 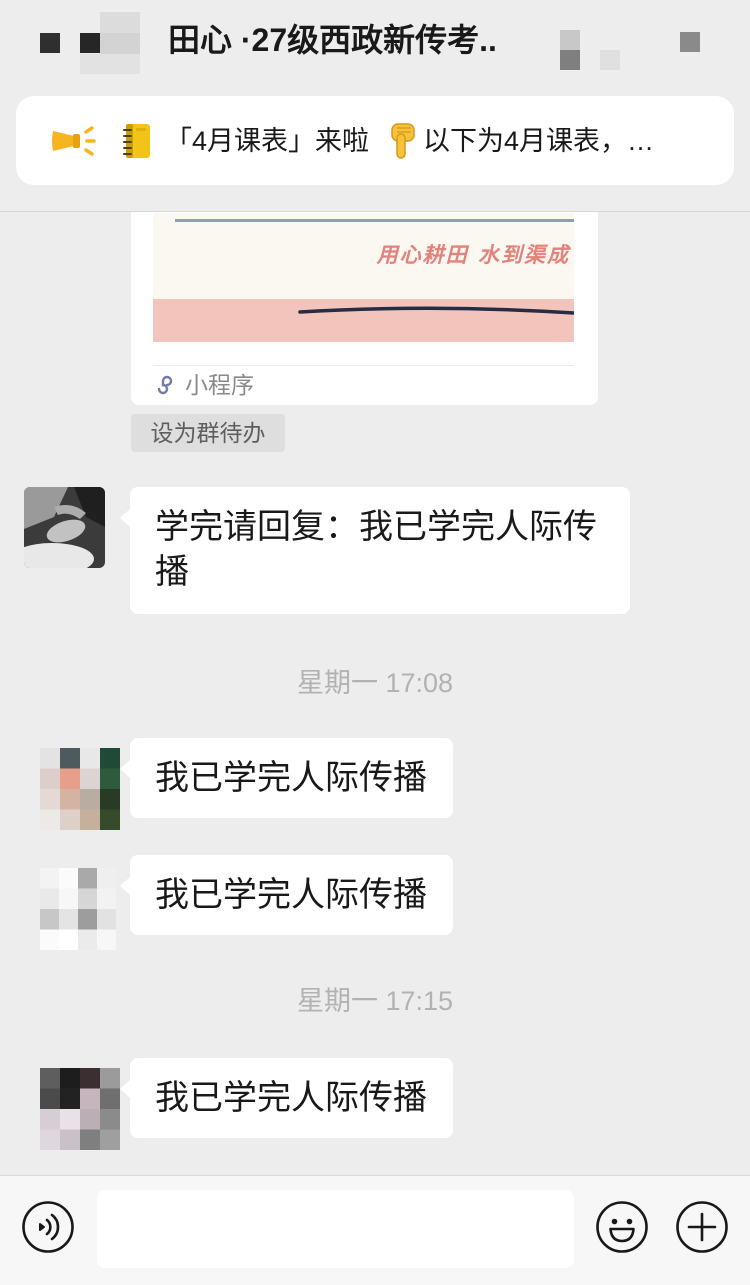 I want to click on announcement-title: 「4月课表」来啦, so click(x=267, y=140).